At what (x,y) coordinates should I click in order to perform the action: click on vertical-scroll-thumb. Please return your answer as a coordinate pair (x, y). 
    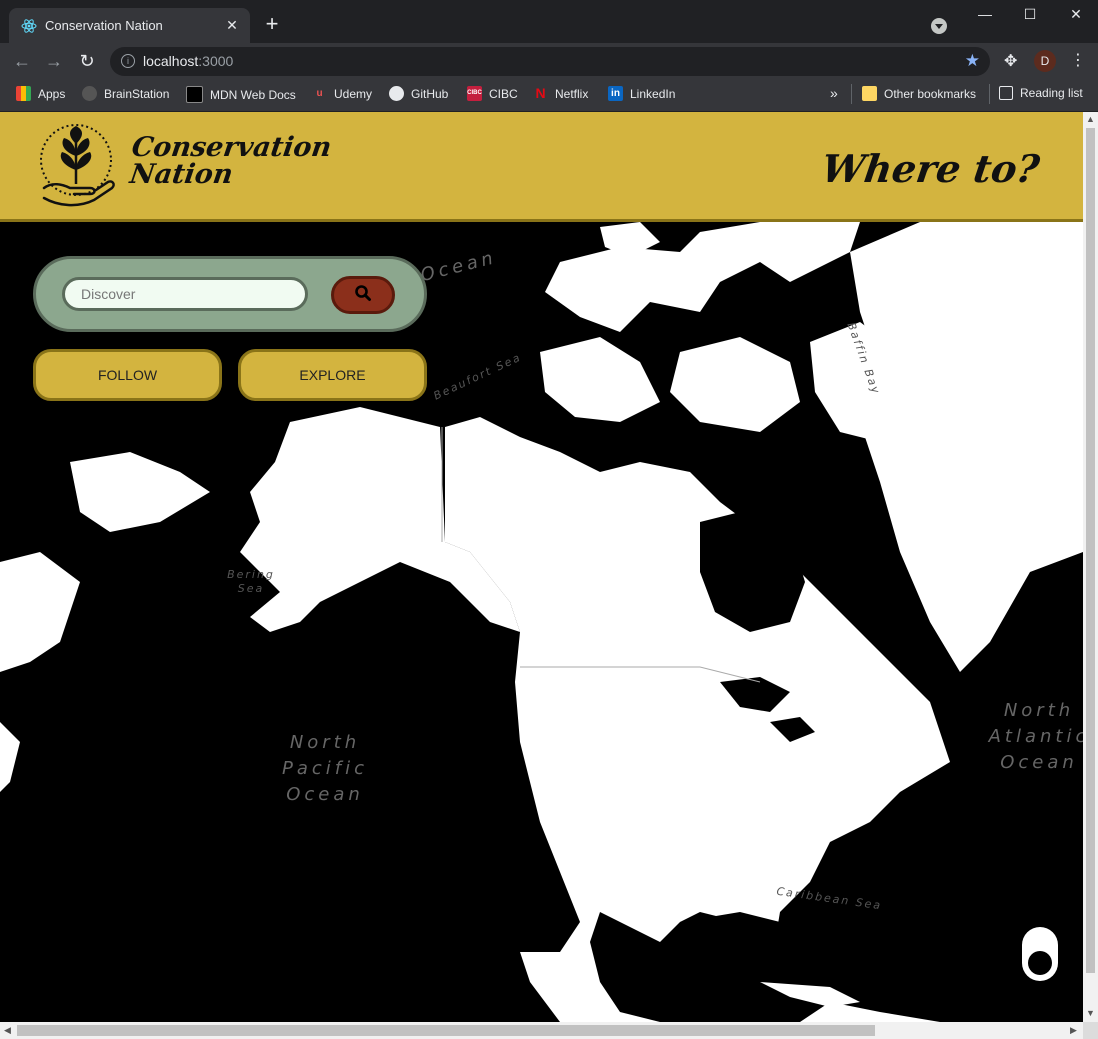
    Looking at the image, I should click on (1090, 550).